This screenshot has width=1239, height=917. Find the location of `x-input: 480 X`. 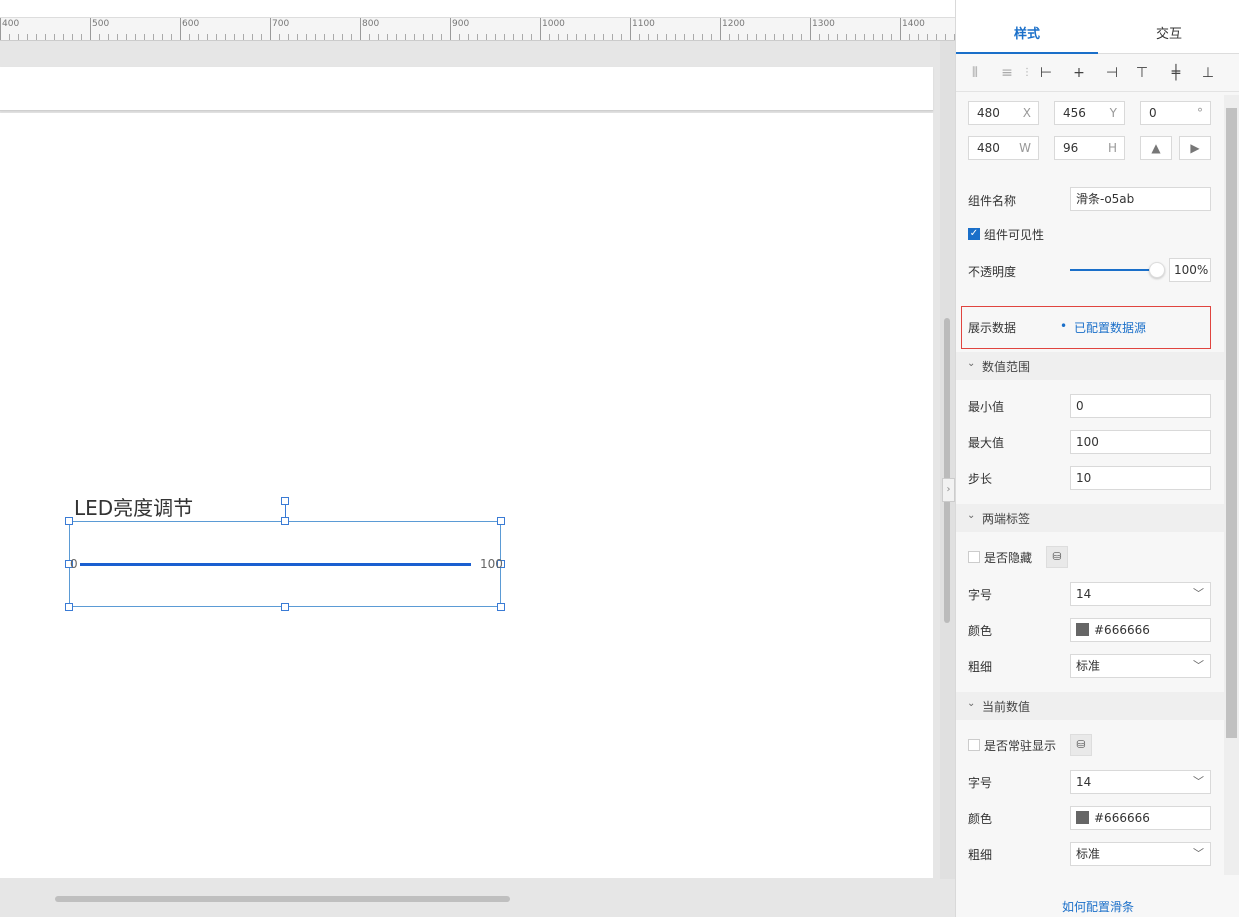

x-input: 480 X is located at coordinates (1003, 113).